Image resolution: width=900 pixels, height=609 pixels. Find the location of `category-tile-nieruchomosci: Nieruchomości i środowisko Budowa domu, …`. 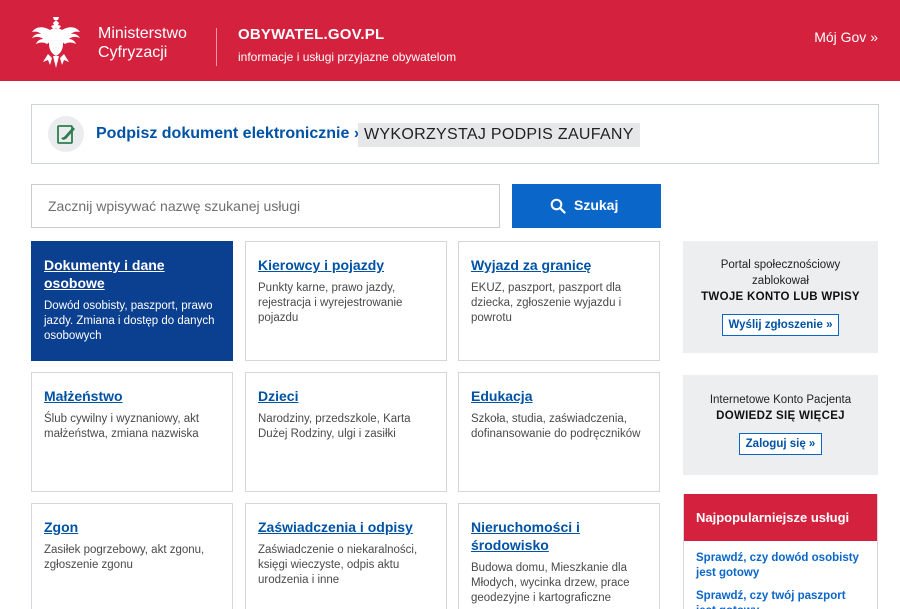

category-tile-nieruchomosci: Nieruchomości i środowisko Budowa domu, … is located at coordinates (559, 556).